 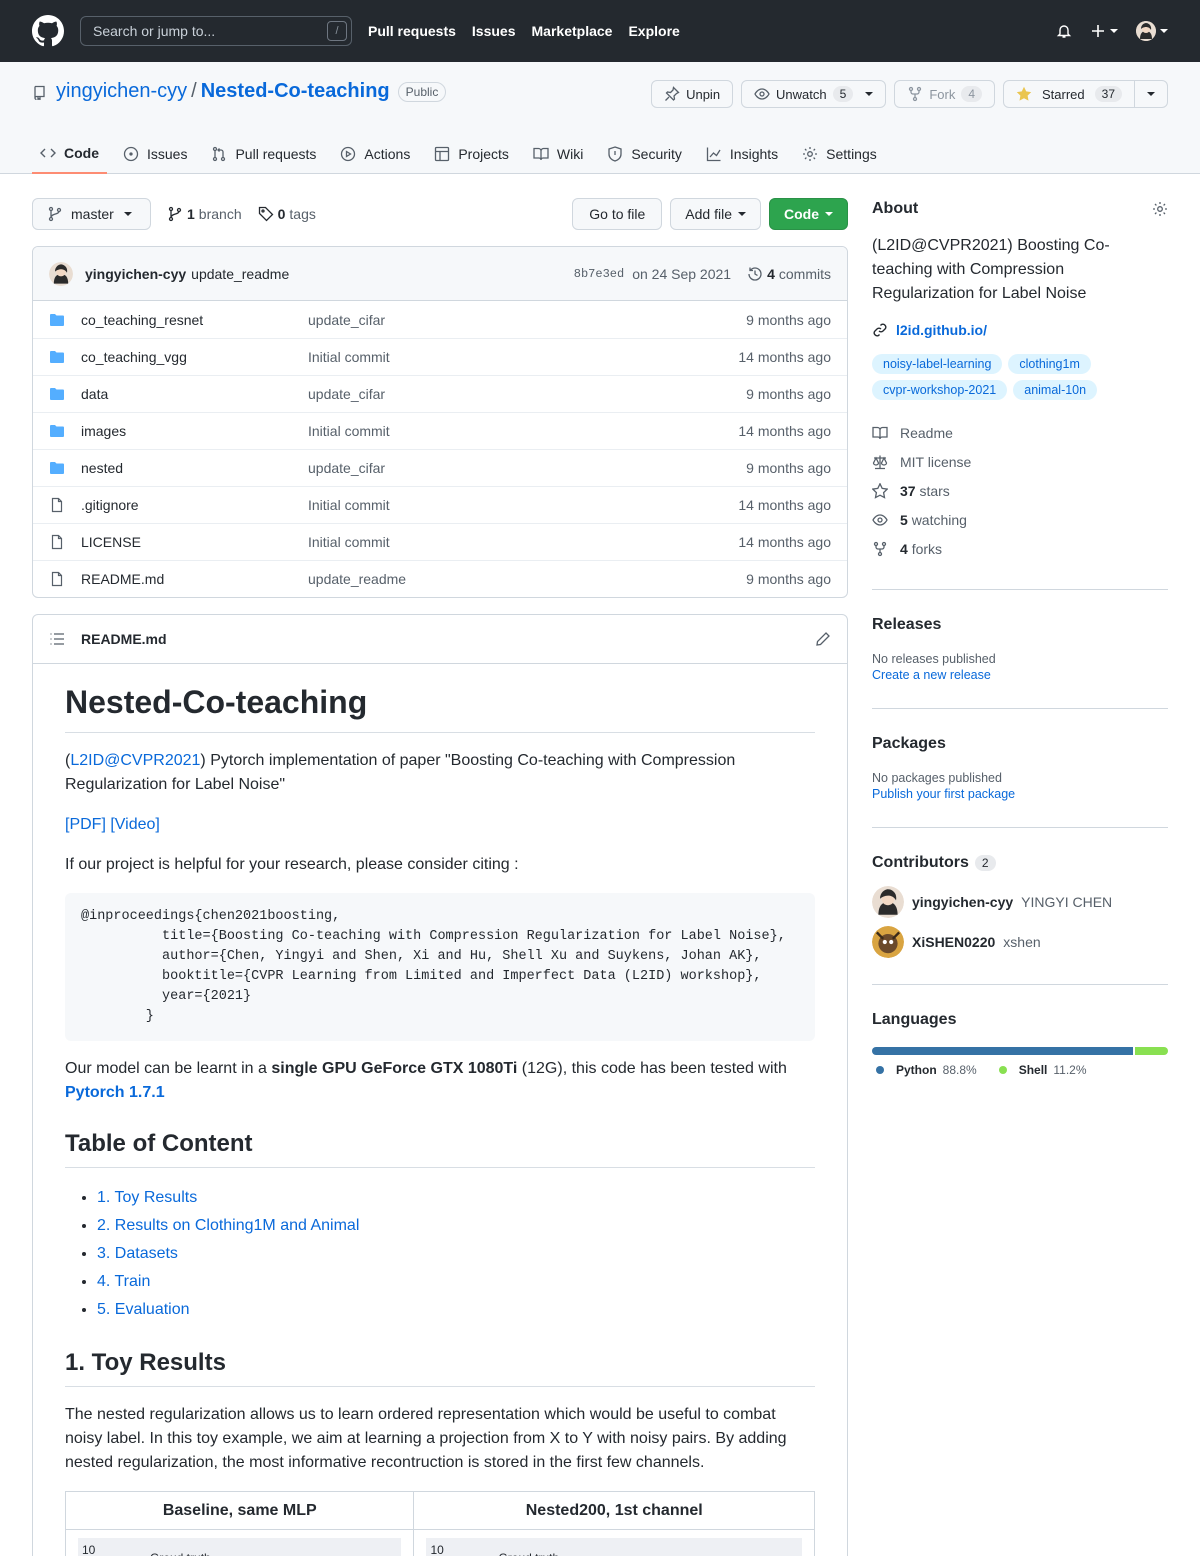 What do you see at coordinates (135, 760) in the screenshot?
I see `l2id-link: L2ID@CVPR2021` at bounding box center [135, 760].